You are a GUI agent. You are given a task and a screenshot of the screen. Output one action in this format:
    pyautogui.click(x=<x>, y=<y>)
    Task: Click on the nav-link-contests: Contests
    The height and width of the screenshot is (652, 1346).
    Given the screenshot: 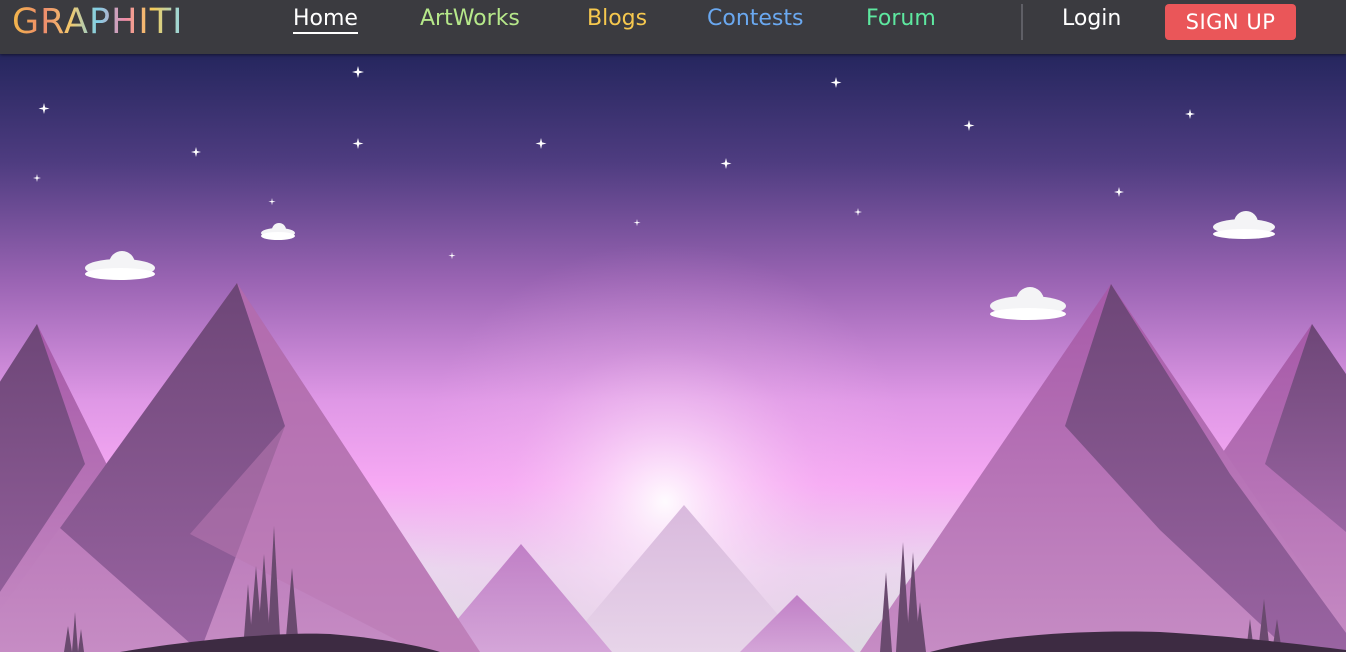 What is the action you would take?
    pyautogui.click(x=755, y=18)
    